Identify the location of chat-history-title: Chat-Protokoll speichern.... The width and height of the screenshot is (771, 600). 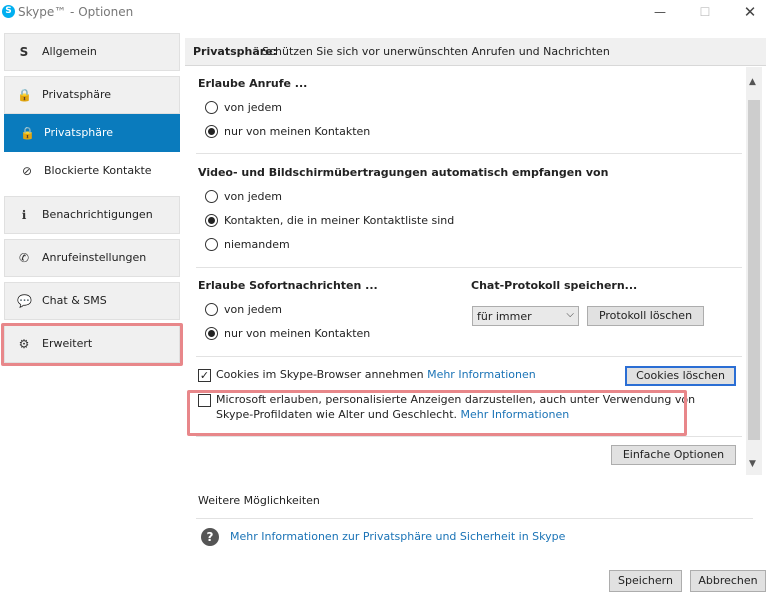
(554, 285).